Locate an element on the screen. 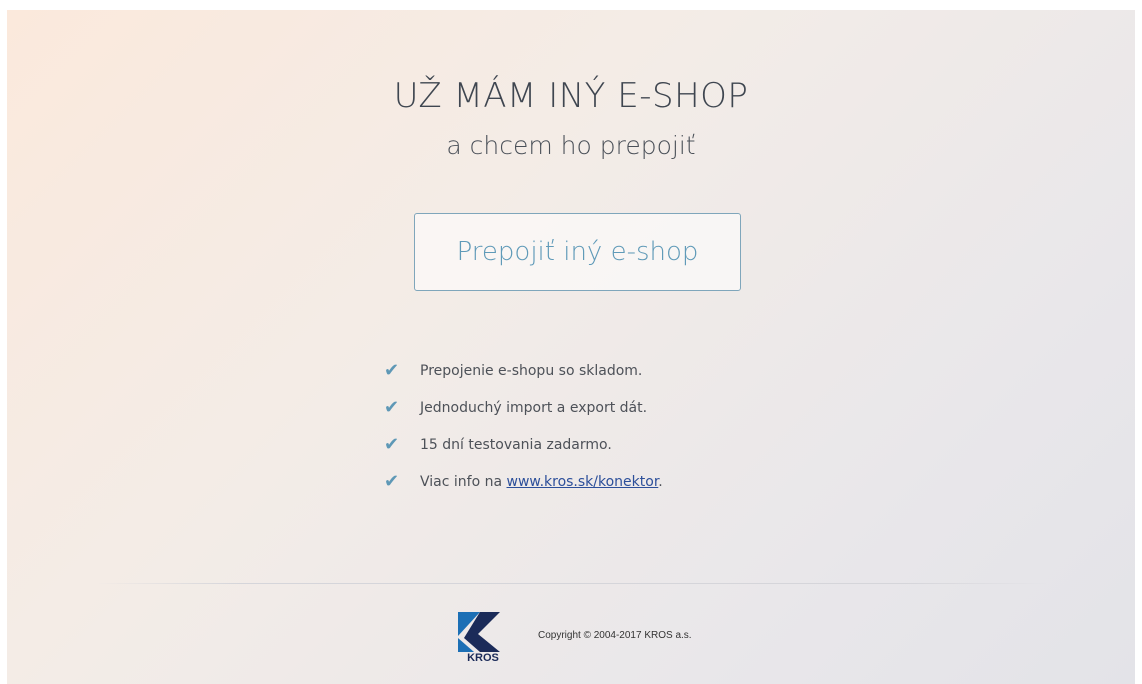 The image size is (1142, 684). info-prefix: Viac info na is located at coordinates (463, 481).